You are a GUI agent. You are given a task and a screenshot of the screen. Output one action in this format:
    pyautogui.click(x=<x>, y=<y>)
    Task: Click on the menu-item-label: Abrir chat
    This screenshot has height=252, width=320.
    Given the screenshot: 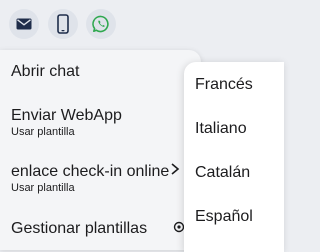 What is the action you would take?
    pyautogui.click(x=45, y=71)
    